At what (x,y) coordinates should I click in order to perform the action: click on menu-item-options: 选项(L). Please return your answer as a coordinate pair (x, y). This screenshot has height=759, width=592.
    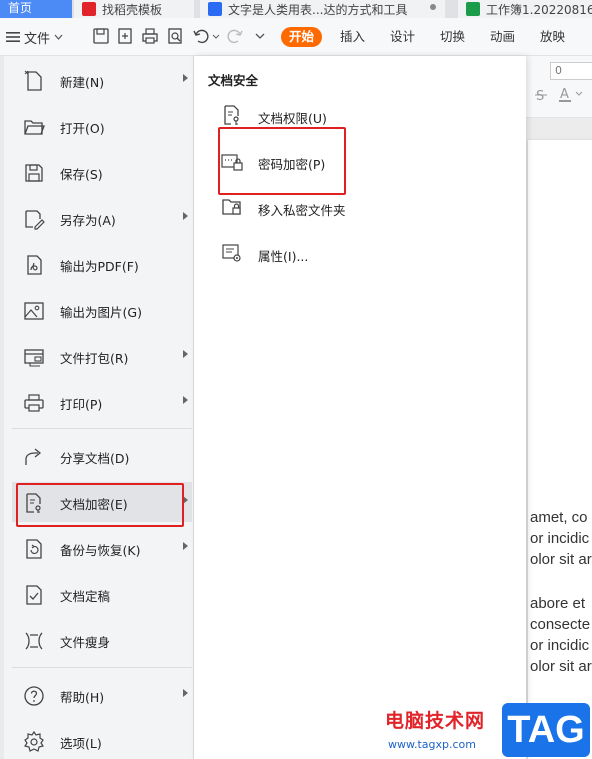
    Looking at the image, I should click on (102, 740).